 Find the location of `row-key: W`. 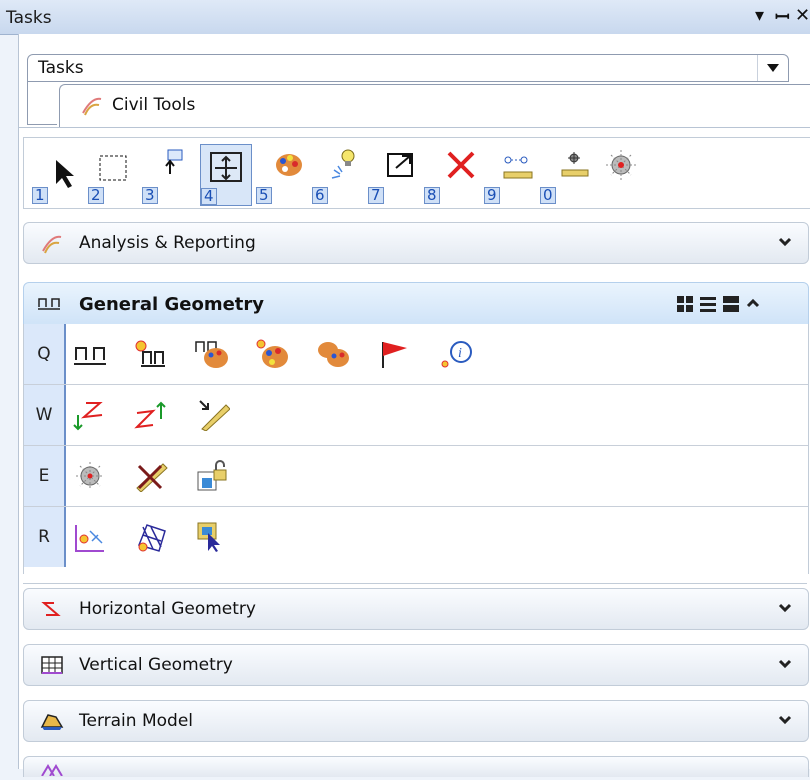

row-key: W is located at coordinates (45, 415).